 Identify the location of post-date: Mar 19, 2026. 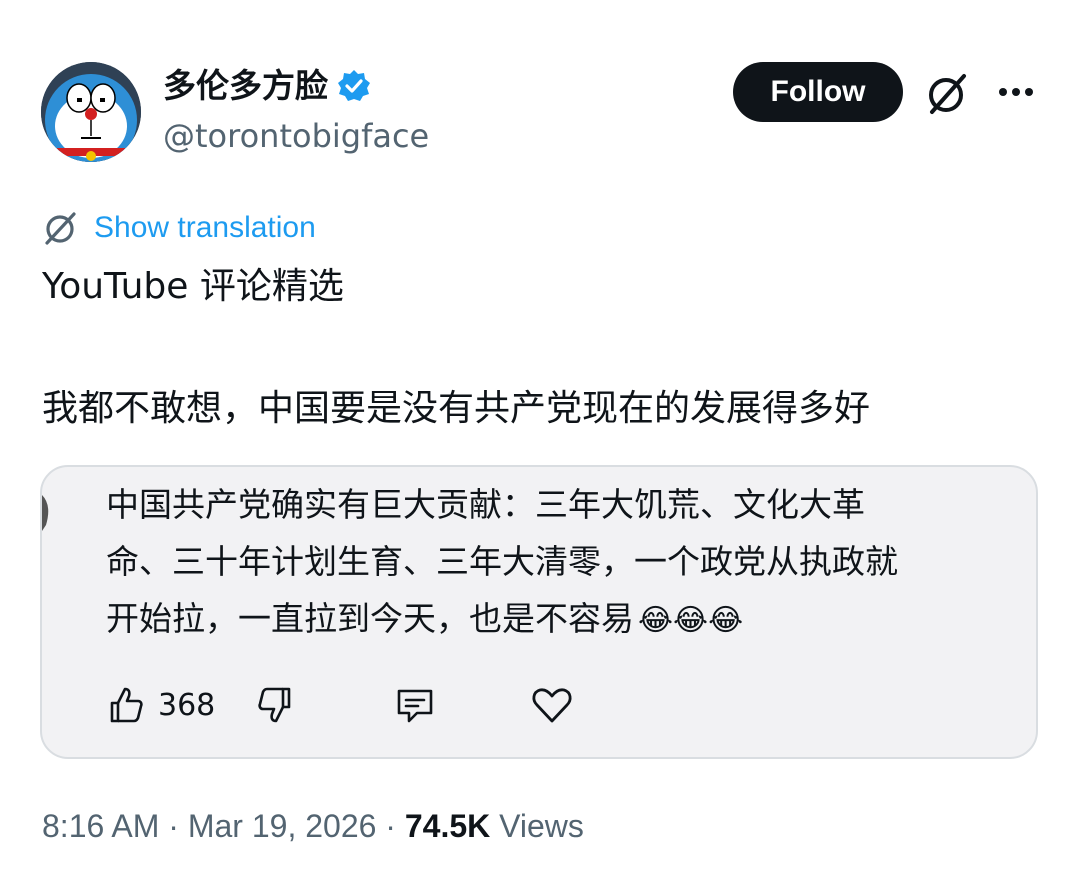
(282, 826).